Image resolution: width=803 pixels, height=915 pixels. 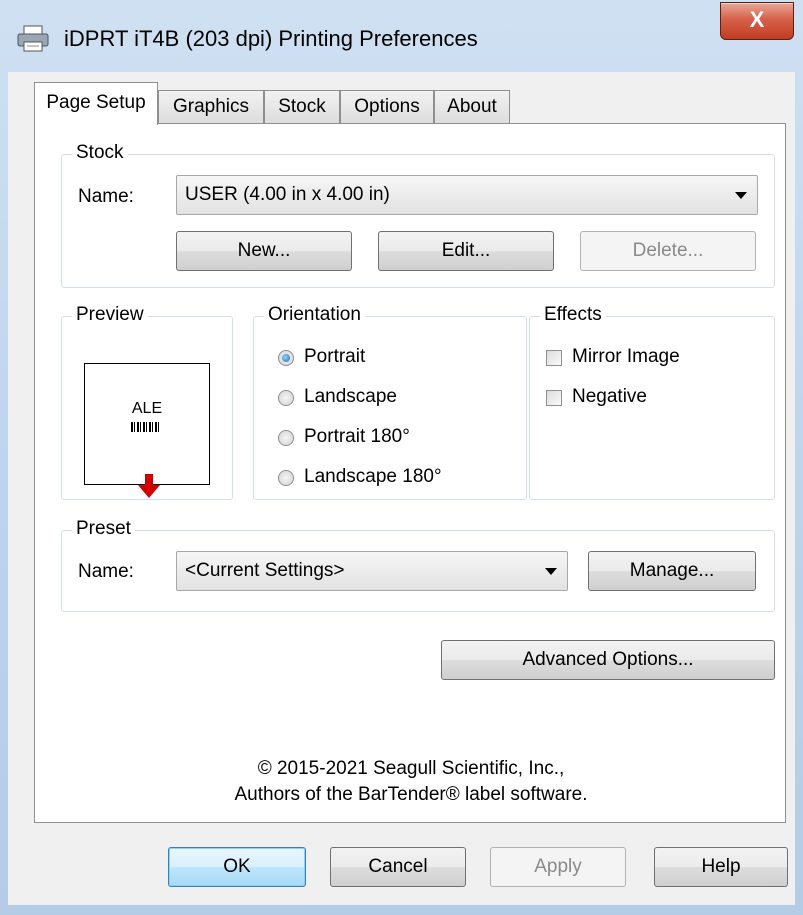 I want to click on preview-sample-text: ALE, so click(x=147, y=408).